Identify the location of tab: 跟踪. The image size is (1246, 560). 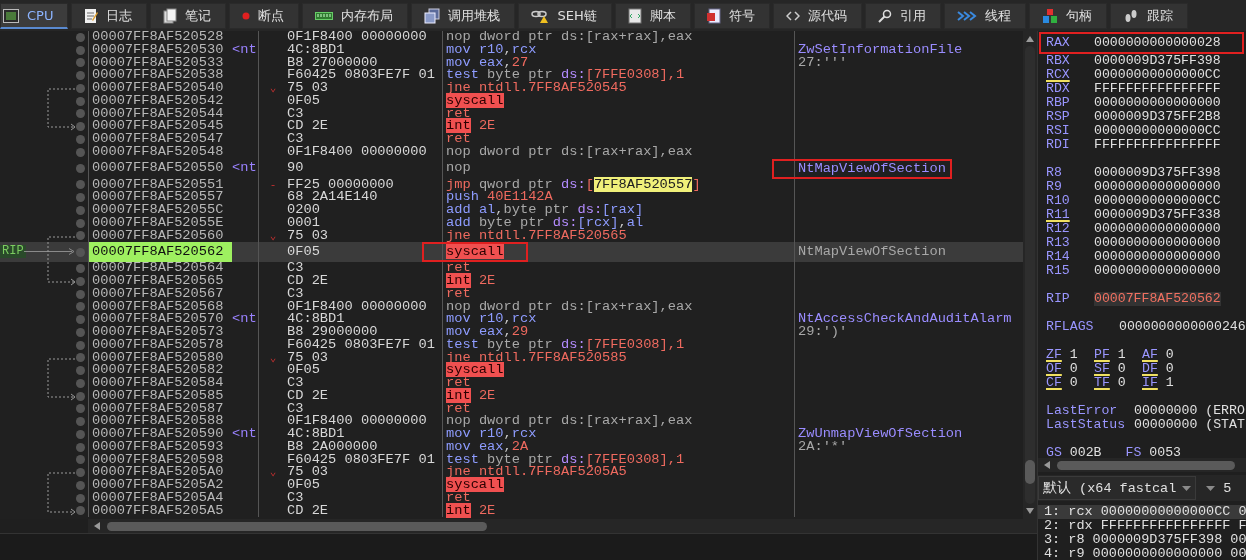
(1148, 16).